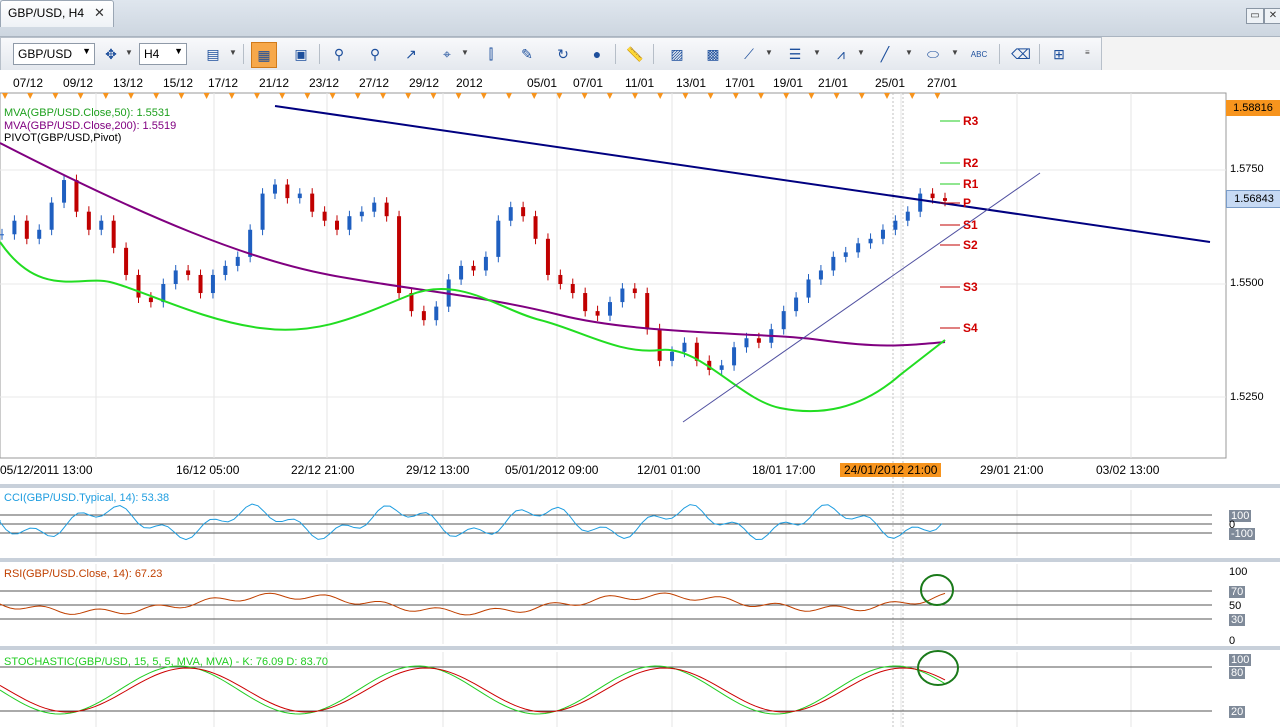 The height and width of the screenshot is (727, 1280). What do you see at coordinates (447, 54) in the screenshot?
I see `crosshair-icon: ⌖` at bounding box center [447, 54].